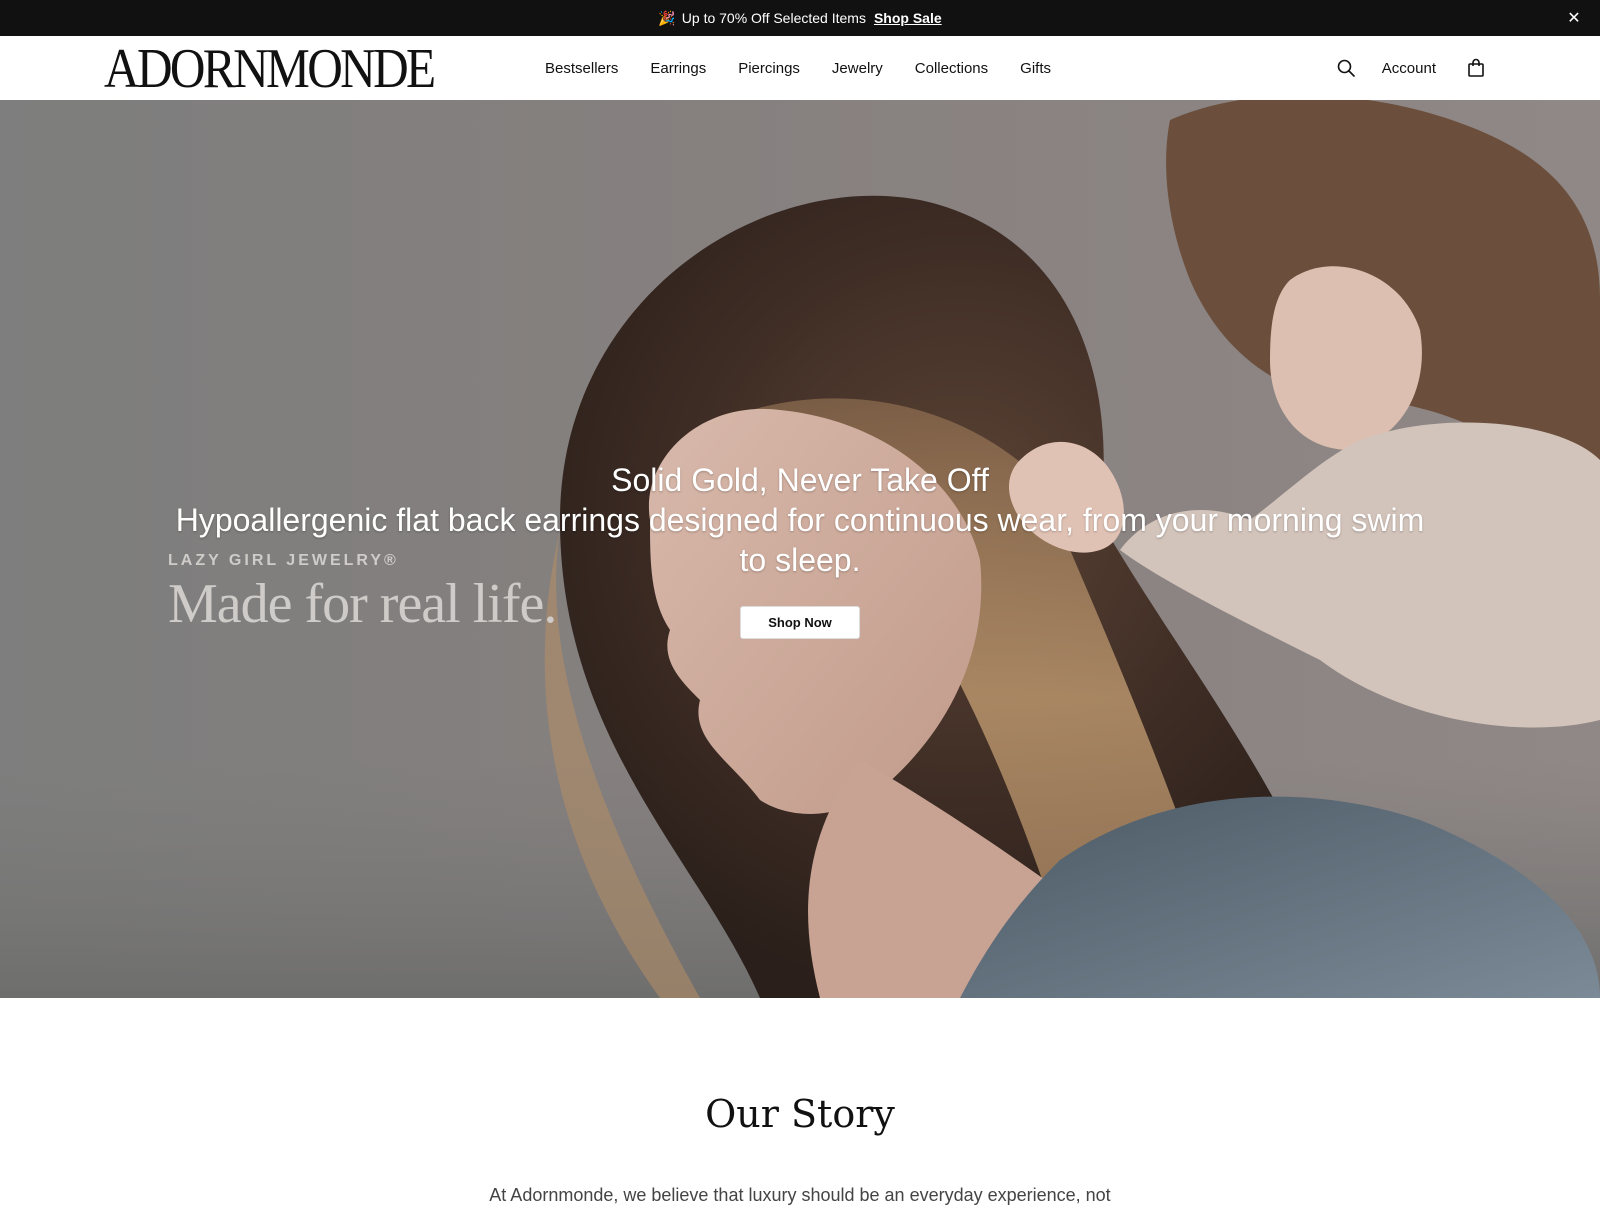 The width and height of the screenshot is (1600, 1208). What do you see at coordinates (667, 17) in the screenshot?
I see `party-icon: 🎉` at bounding box center [667, 17].